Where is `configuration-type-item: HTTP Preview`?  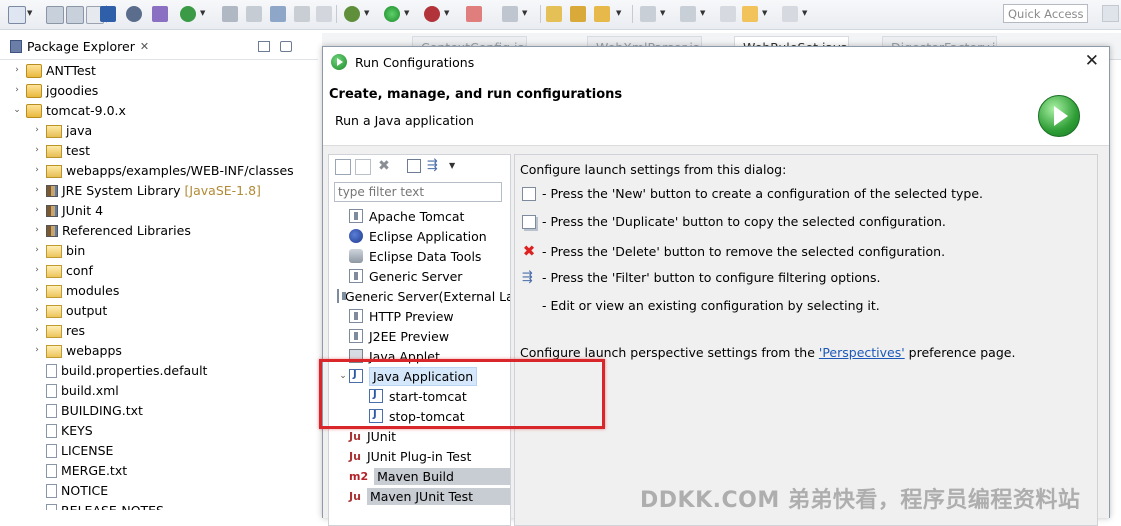 configuration-type-item: HTTP Preview is located at coordinates (419, 316).